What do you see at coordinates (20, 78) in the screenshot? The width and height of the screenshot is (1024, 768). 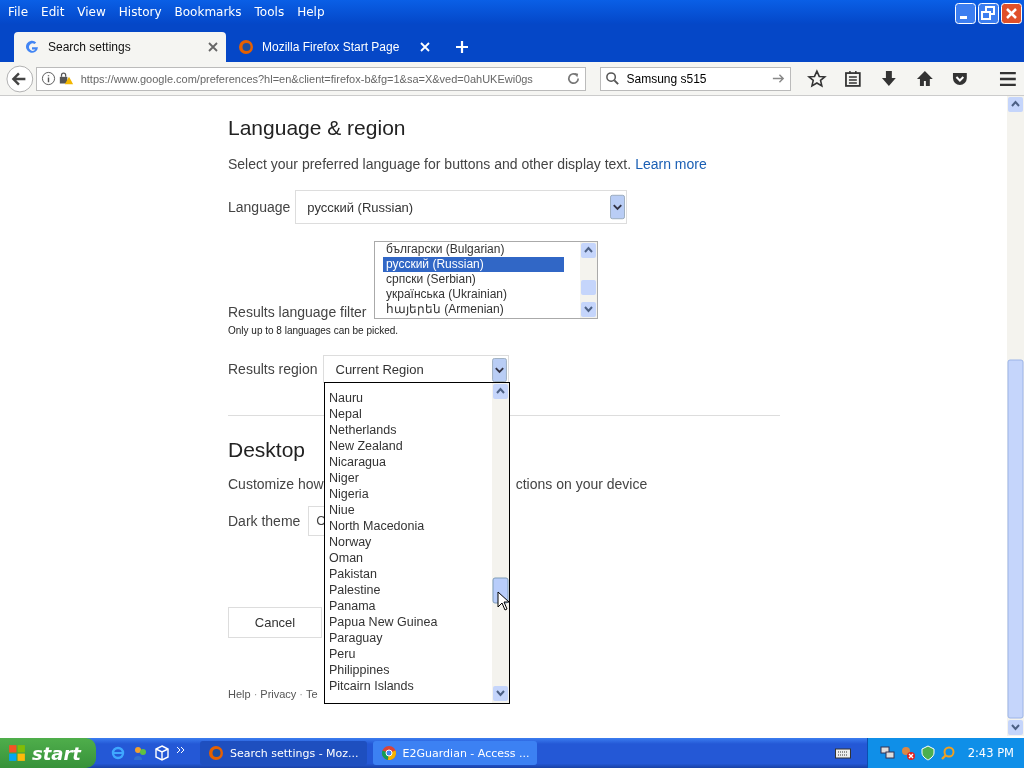 I see `back-icon` at bounding box center [20, 78].